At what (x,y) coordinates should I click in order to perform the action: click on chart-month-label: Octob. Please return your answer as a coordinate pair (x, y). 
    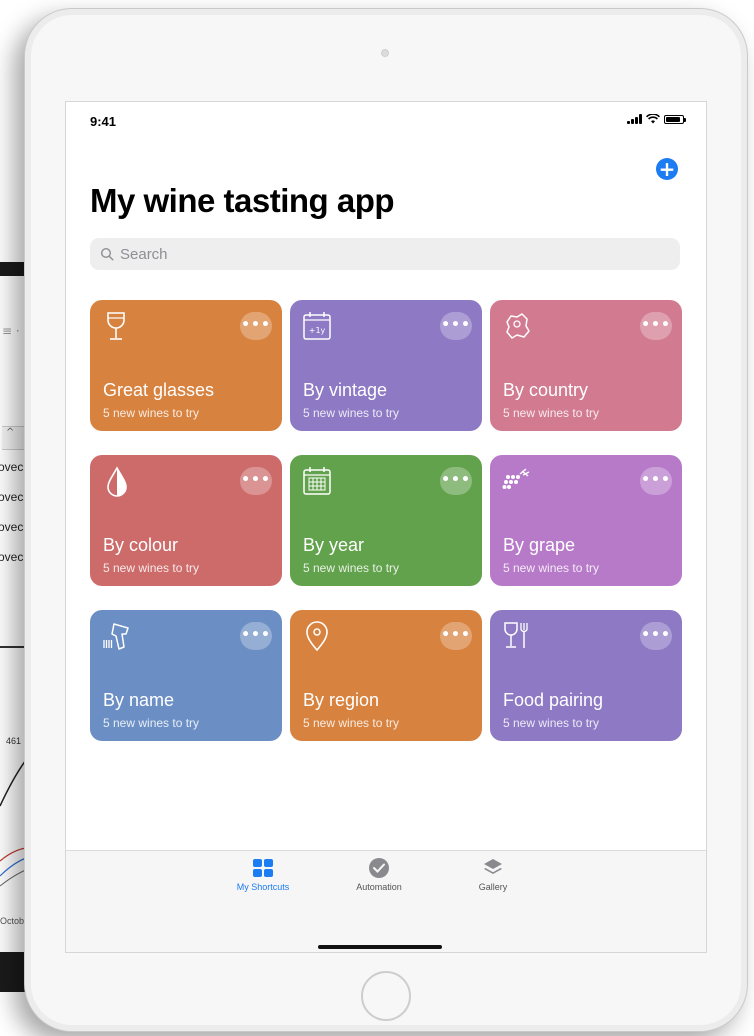
    Looking at the image, I should click on (12, 921).